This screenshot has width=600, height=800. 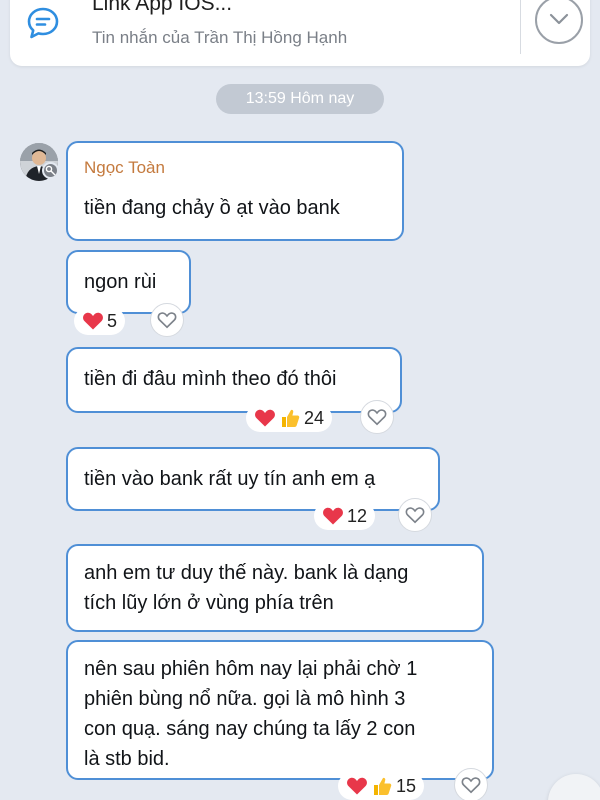 I want to click on time-divider: 13:59 Hôm nay, so click(x=300, y=99).